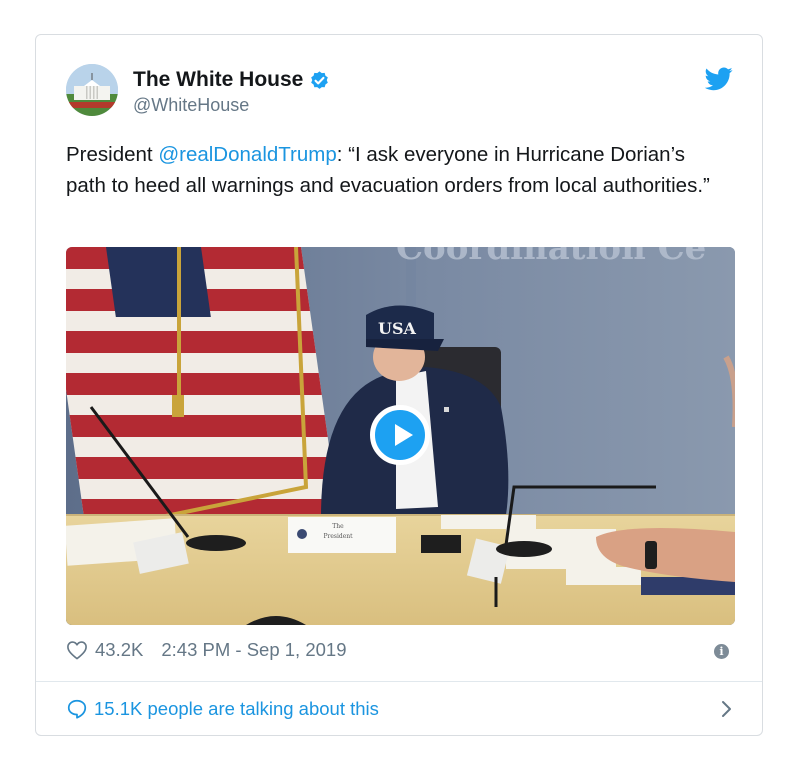  Describe the element at coordinates (247, 154) in the screenshot. I see `mention-link: @realDonaldTrump` at that location.